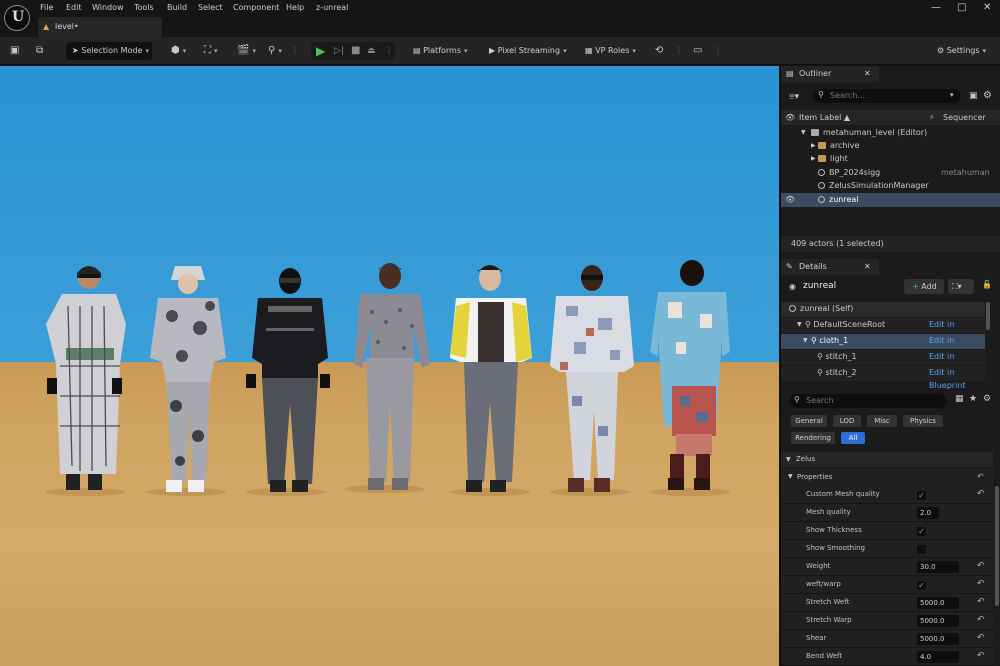  What do you see at coordinates (961, 286) in the screenshot?
I see `blueprint-dropdown: ⛶▾` at bounding box center [961, 286].